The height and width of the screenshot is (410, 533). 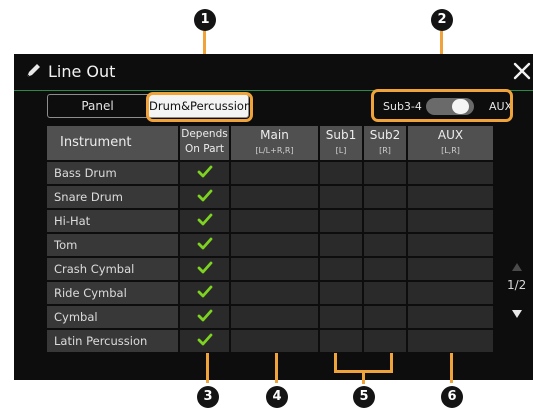 I want to click on header-instrument: Instrument, so click(x=112, y=143).